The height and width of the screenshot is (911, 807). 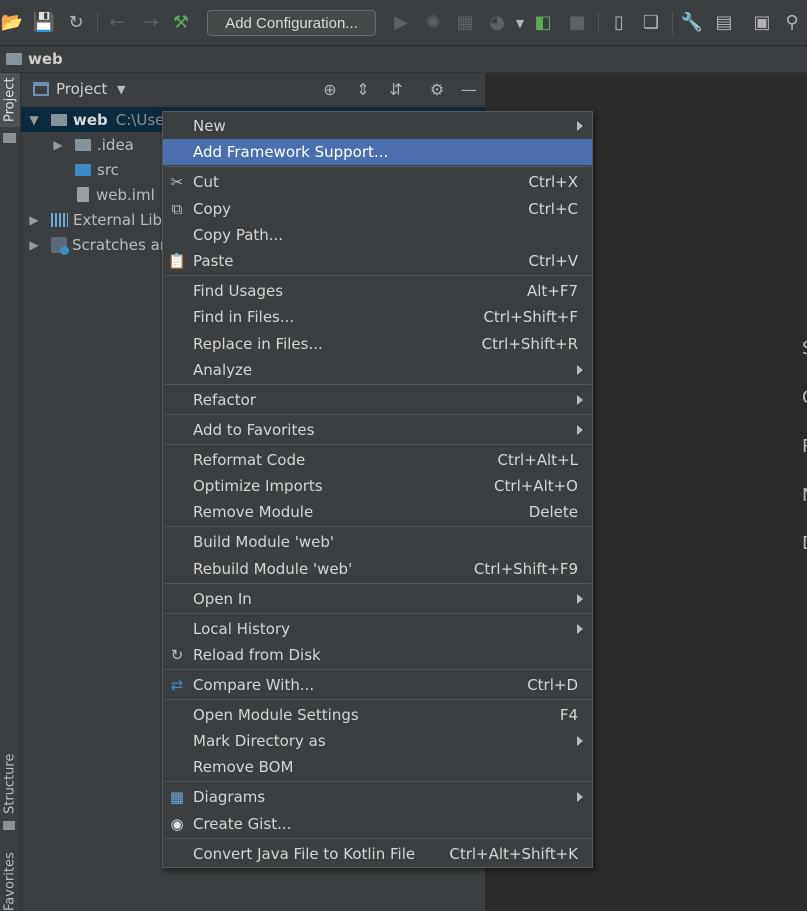 What do you see at coordinates (401, 23) in the screenshot?
I see `run-icon: ▶` at bounding box center [401, 23].